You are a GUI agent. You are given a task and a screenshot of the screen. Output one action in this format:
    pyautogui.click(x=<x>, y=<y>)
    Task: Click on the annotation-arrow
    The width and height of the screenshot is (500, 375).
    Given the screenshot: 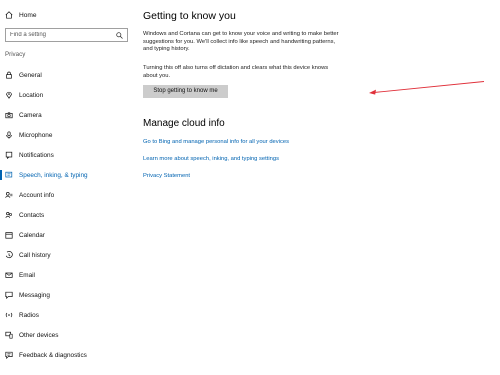 What is the action you would take?
    pyautogui.click(x=427, y=88)
    